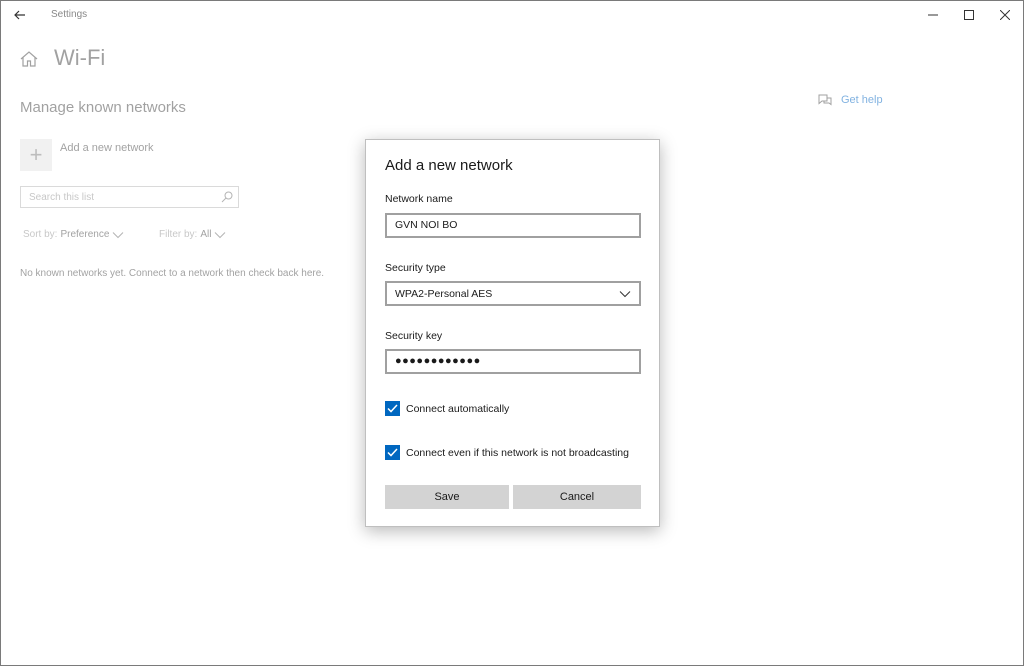 The image size is (1024, 666). Describe the element at coordinates (415, 268) in the screenshot. I see `security-type-label: Security type` at that location.